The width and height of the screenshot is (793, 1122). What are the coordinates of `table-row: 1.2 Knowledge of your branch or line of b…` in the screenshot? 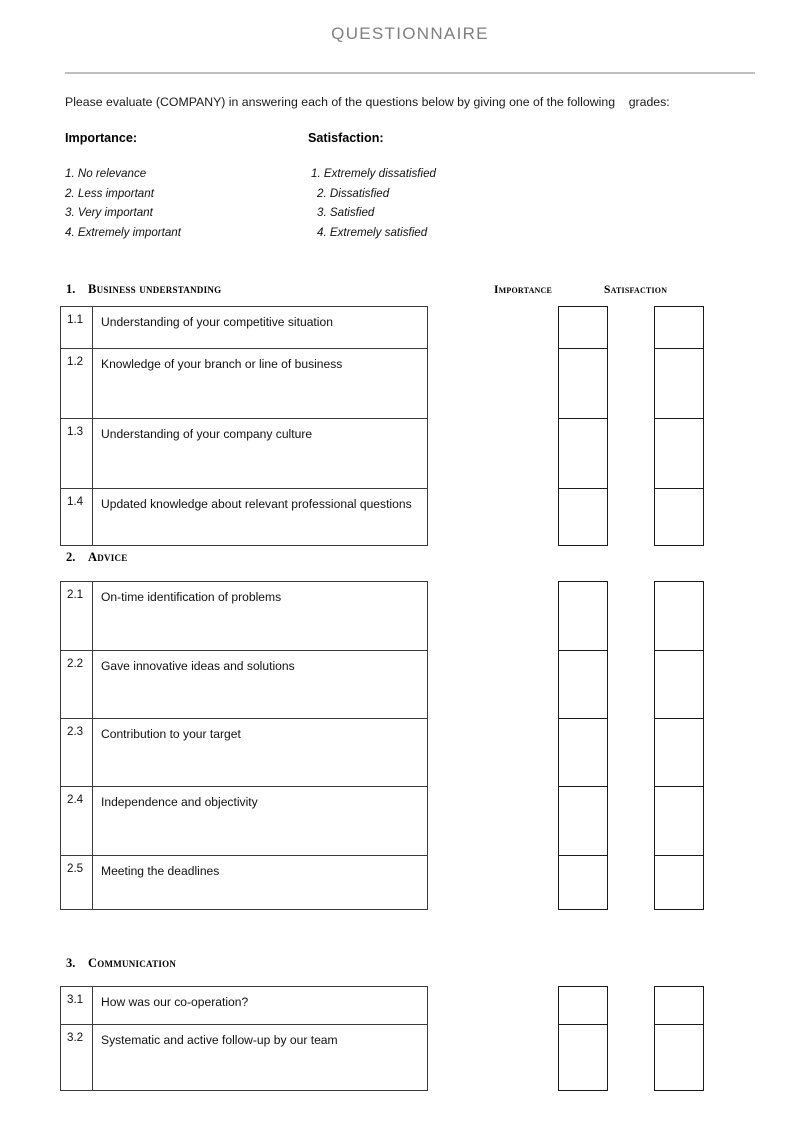 It's located at (244, 384).